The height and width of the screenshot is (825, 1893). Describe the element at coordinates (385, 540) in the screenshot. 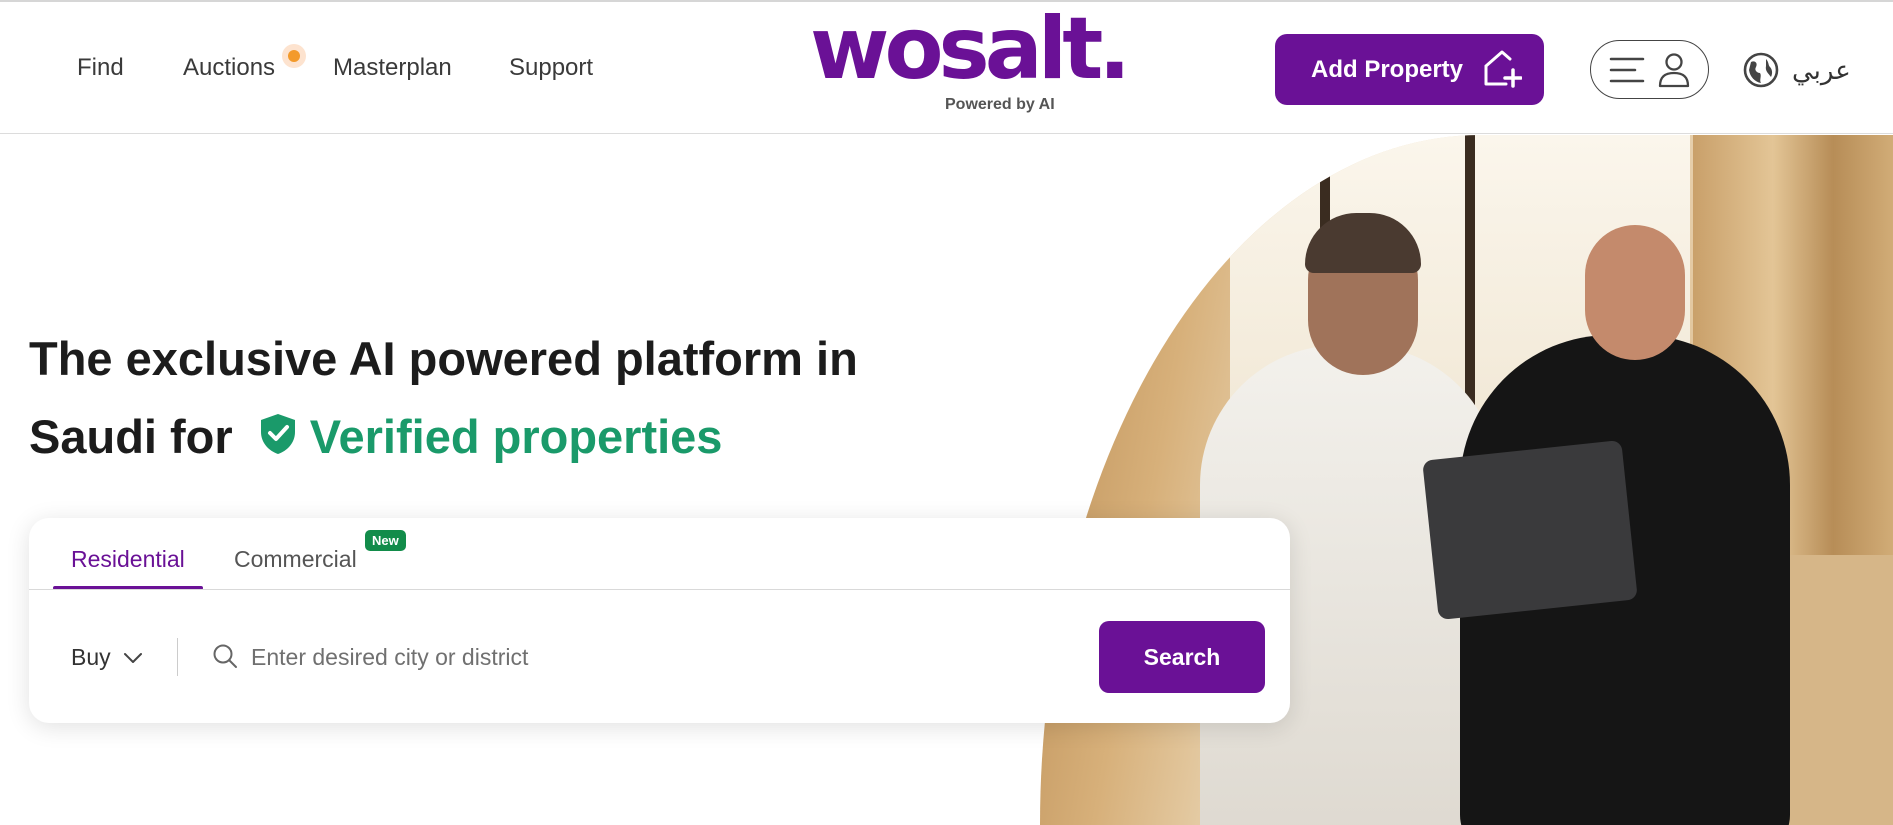

I see `new-badge: New` at that location.